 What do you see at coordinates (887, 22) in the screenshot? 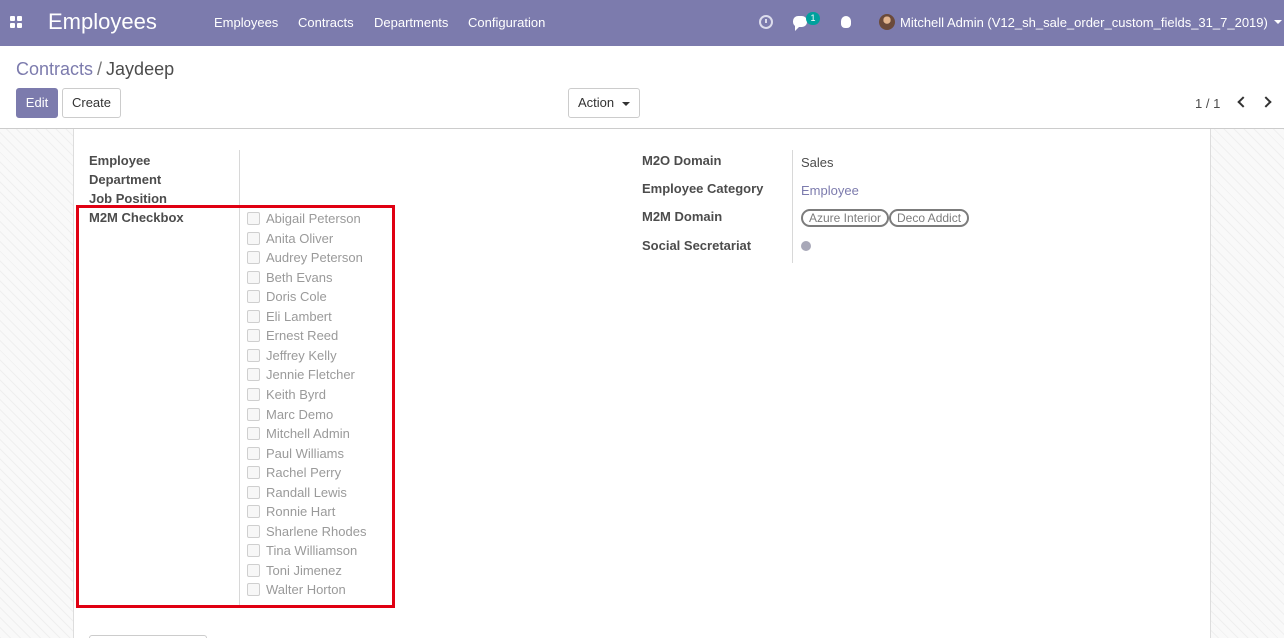
I see `avatar` at bounding box center [887, 22].